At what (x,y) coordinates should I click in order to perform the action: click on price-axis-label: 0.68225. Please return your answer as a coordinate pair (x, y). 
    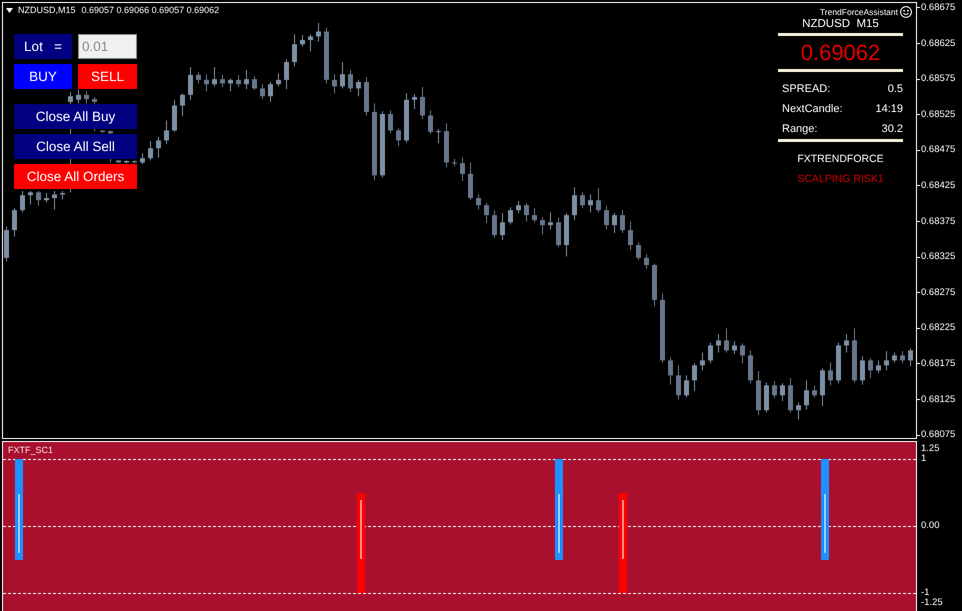
    Looking at the image, I should click on (938, 328).